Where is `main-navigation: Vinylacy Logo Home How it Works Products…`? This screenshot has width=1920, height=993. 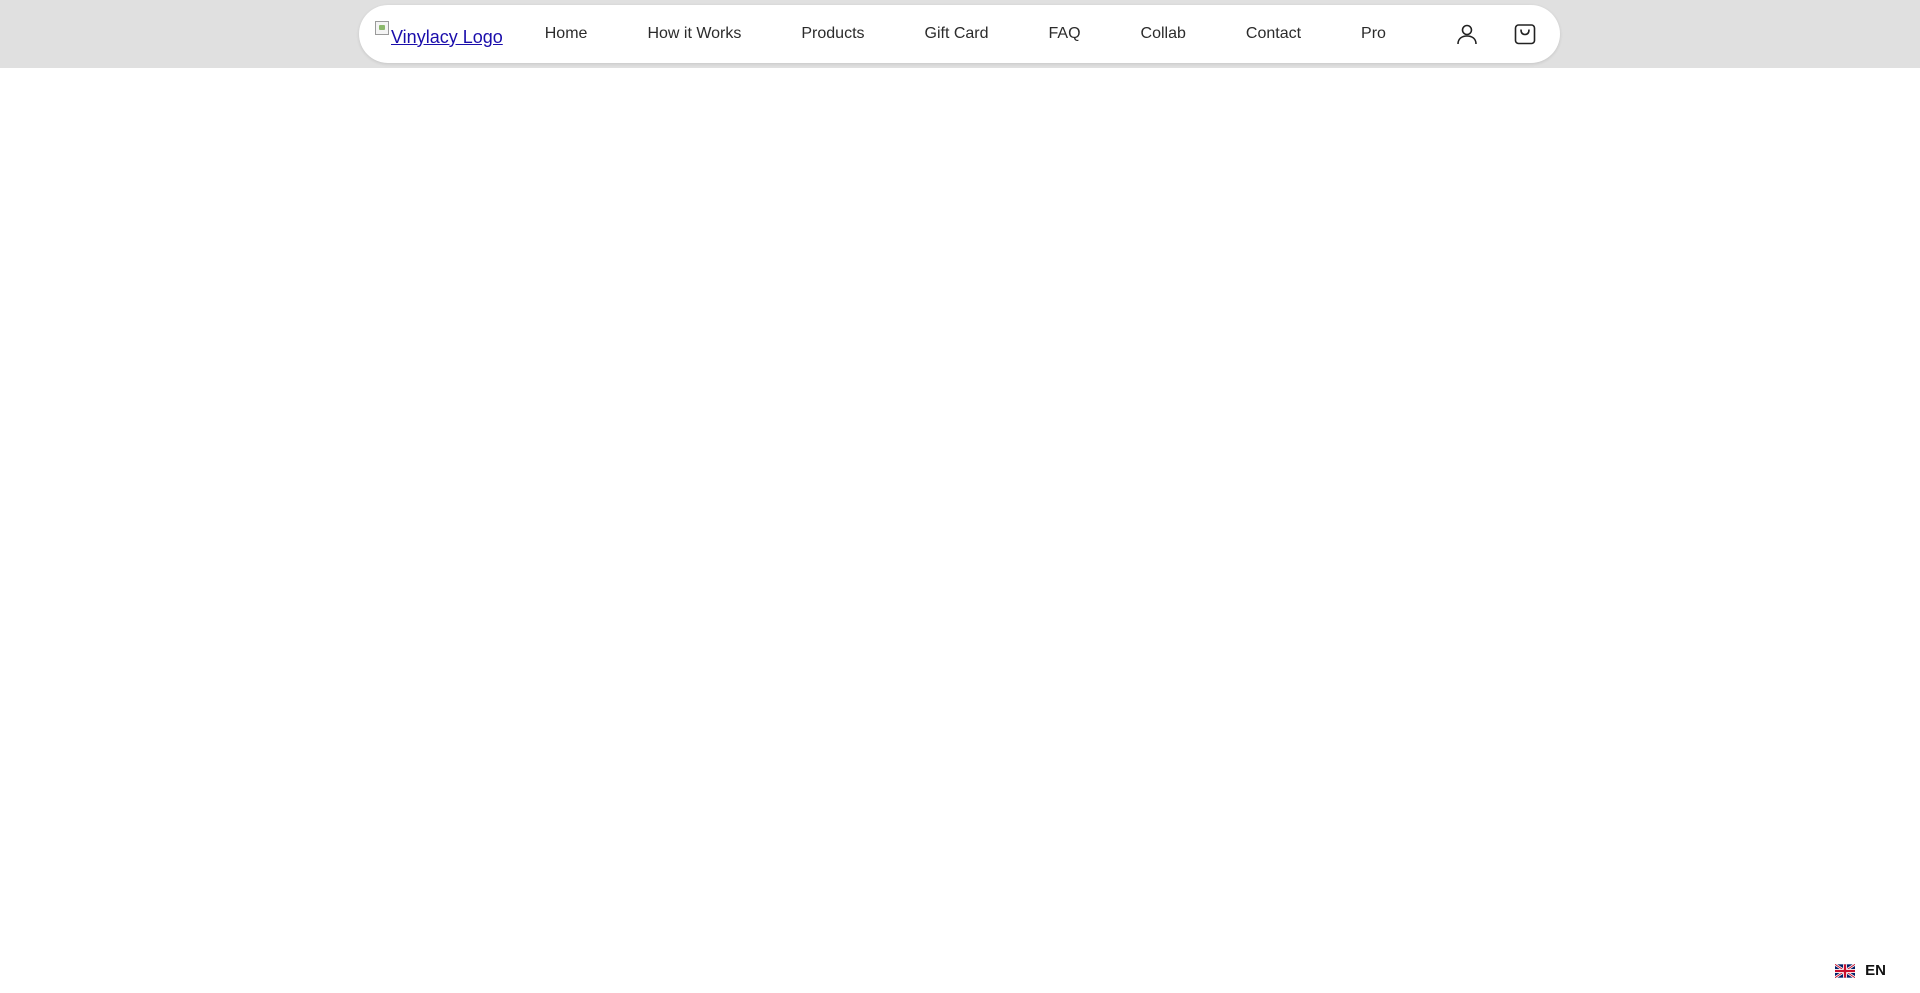
main-navigation: Vinylacy Logo Home How it Works Products… is located at coordinates (959, 34).